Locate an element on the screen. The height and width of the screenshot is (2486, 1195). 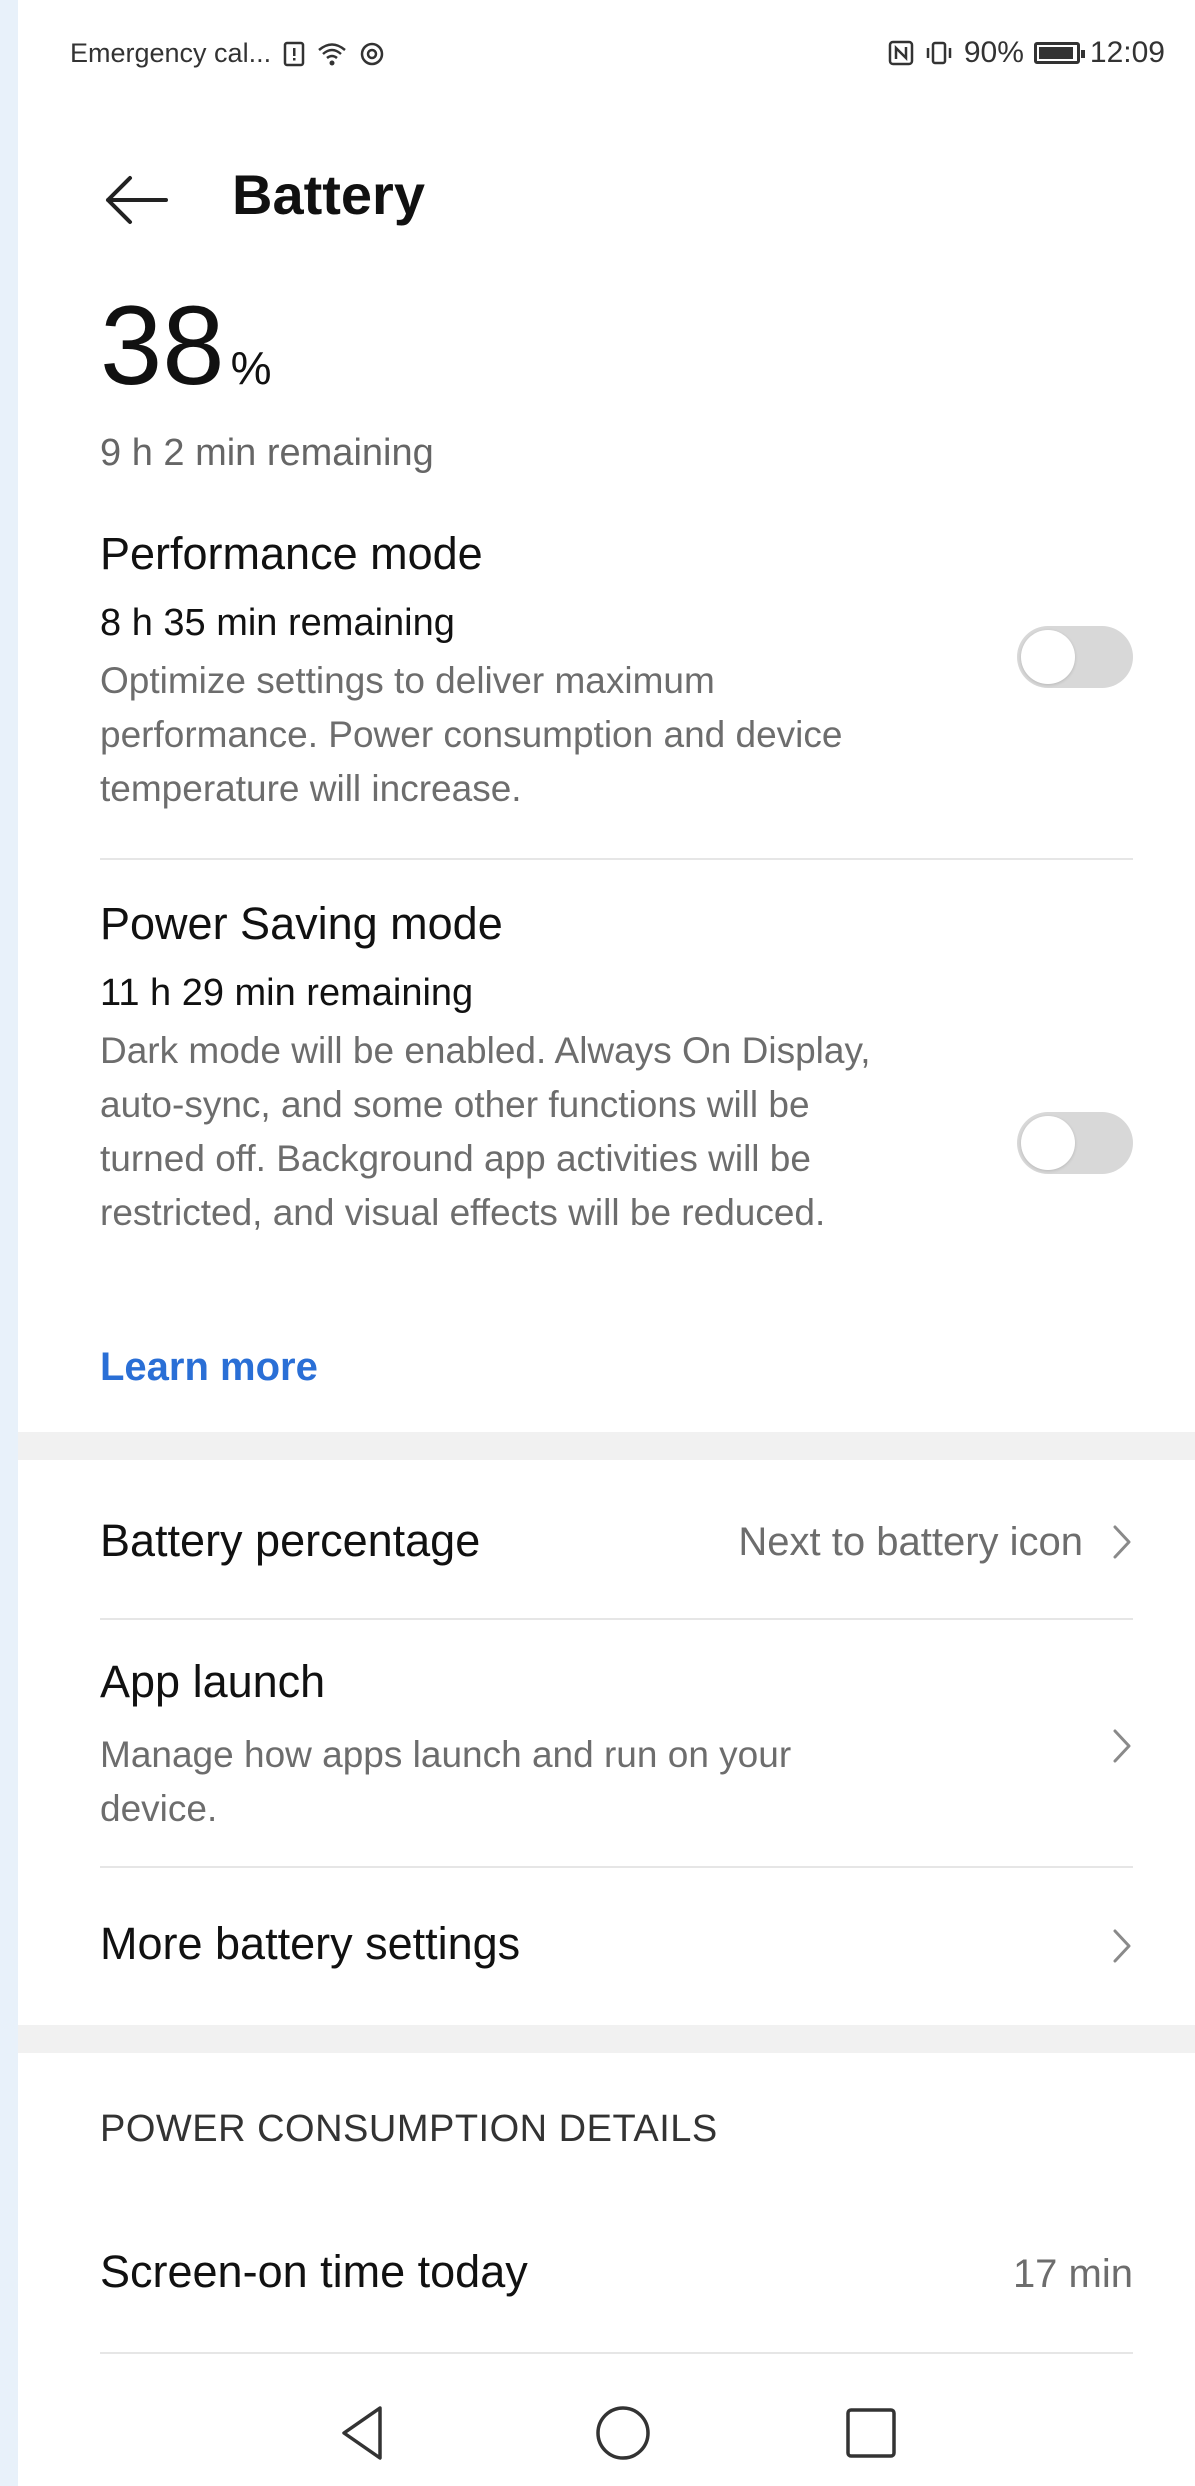
wifi-icon is located at coordinates (332, 53).